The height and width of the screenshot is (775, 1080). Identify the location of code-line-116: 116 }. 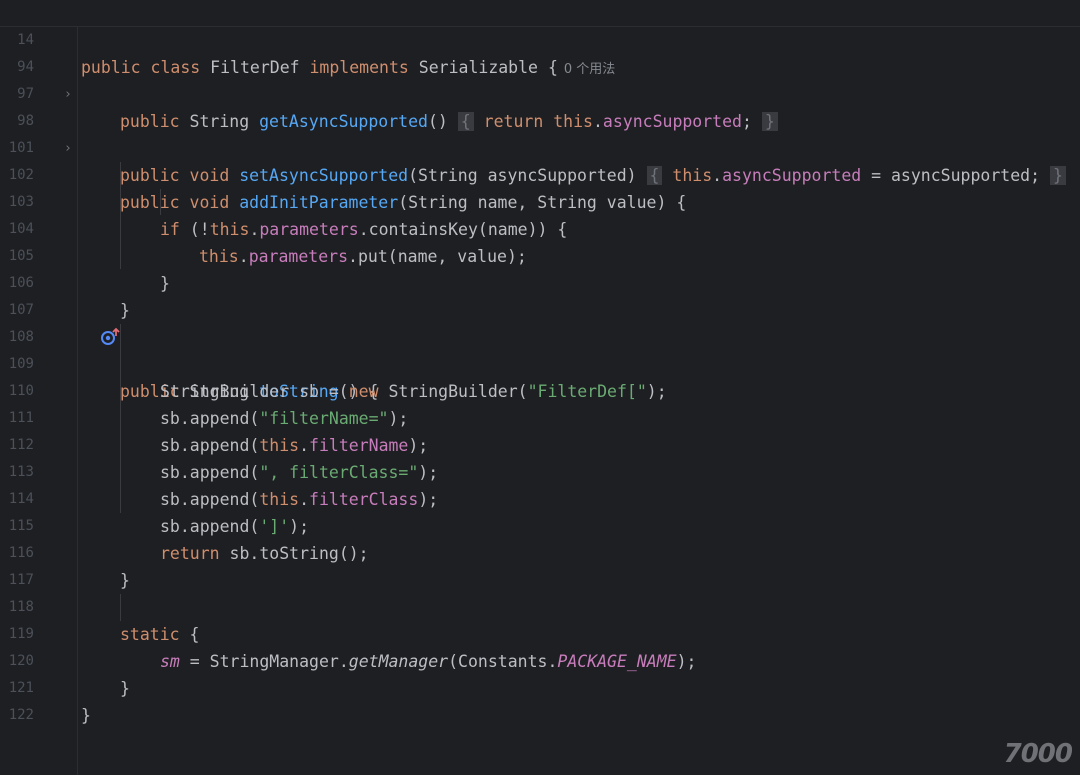
(540, 551).